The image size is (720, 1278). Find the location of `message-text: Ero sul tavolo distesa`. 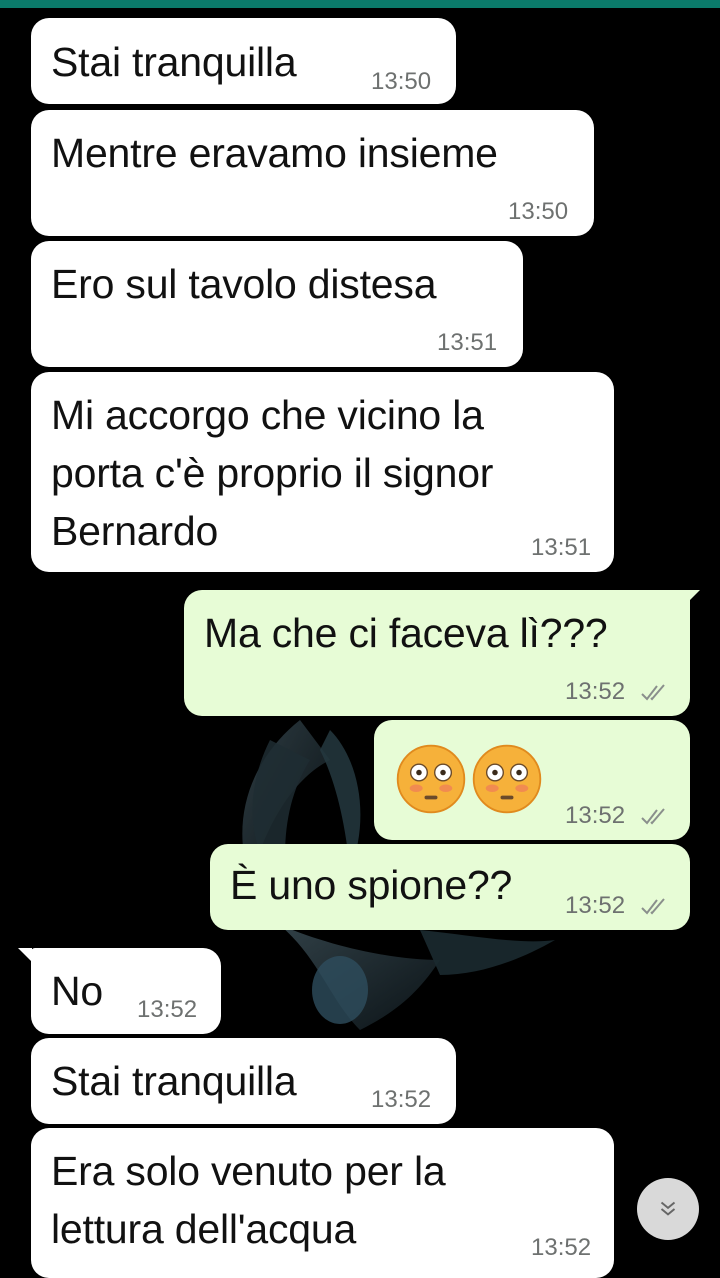

message-text: Ero sul tavolo distesa is located at coordinates (244, 284).